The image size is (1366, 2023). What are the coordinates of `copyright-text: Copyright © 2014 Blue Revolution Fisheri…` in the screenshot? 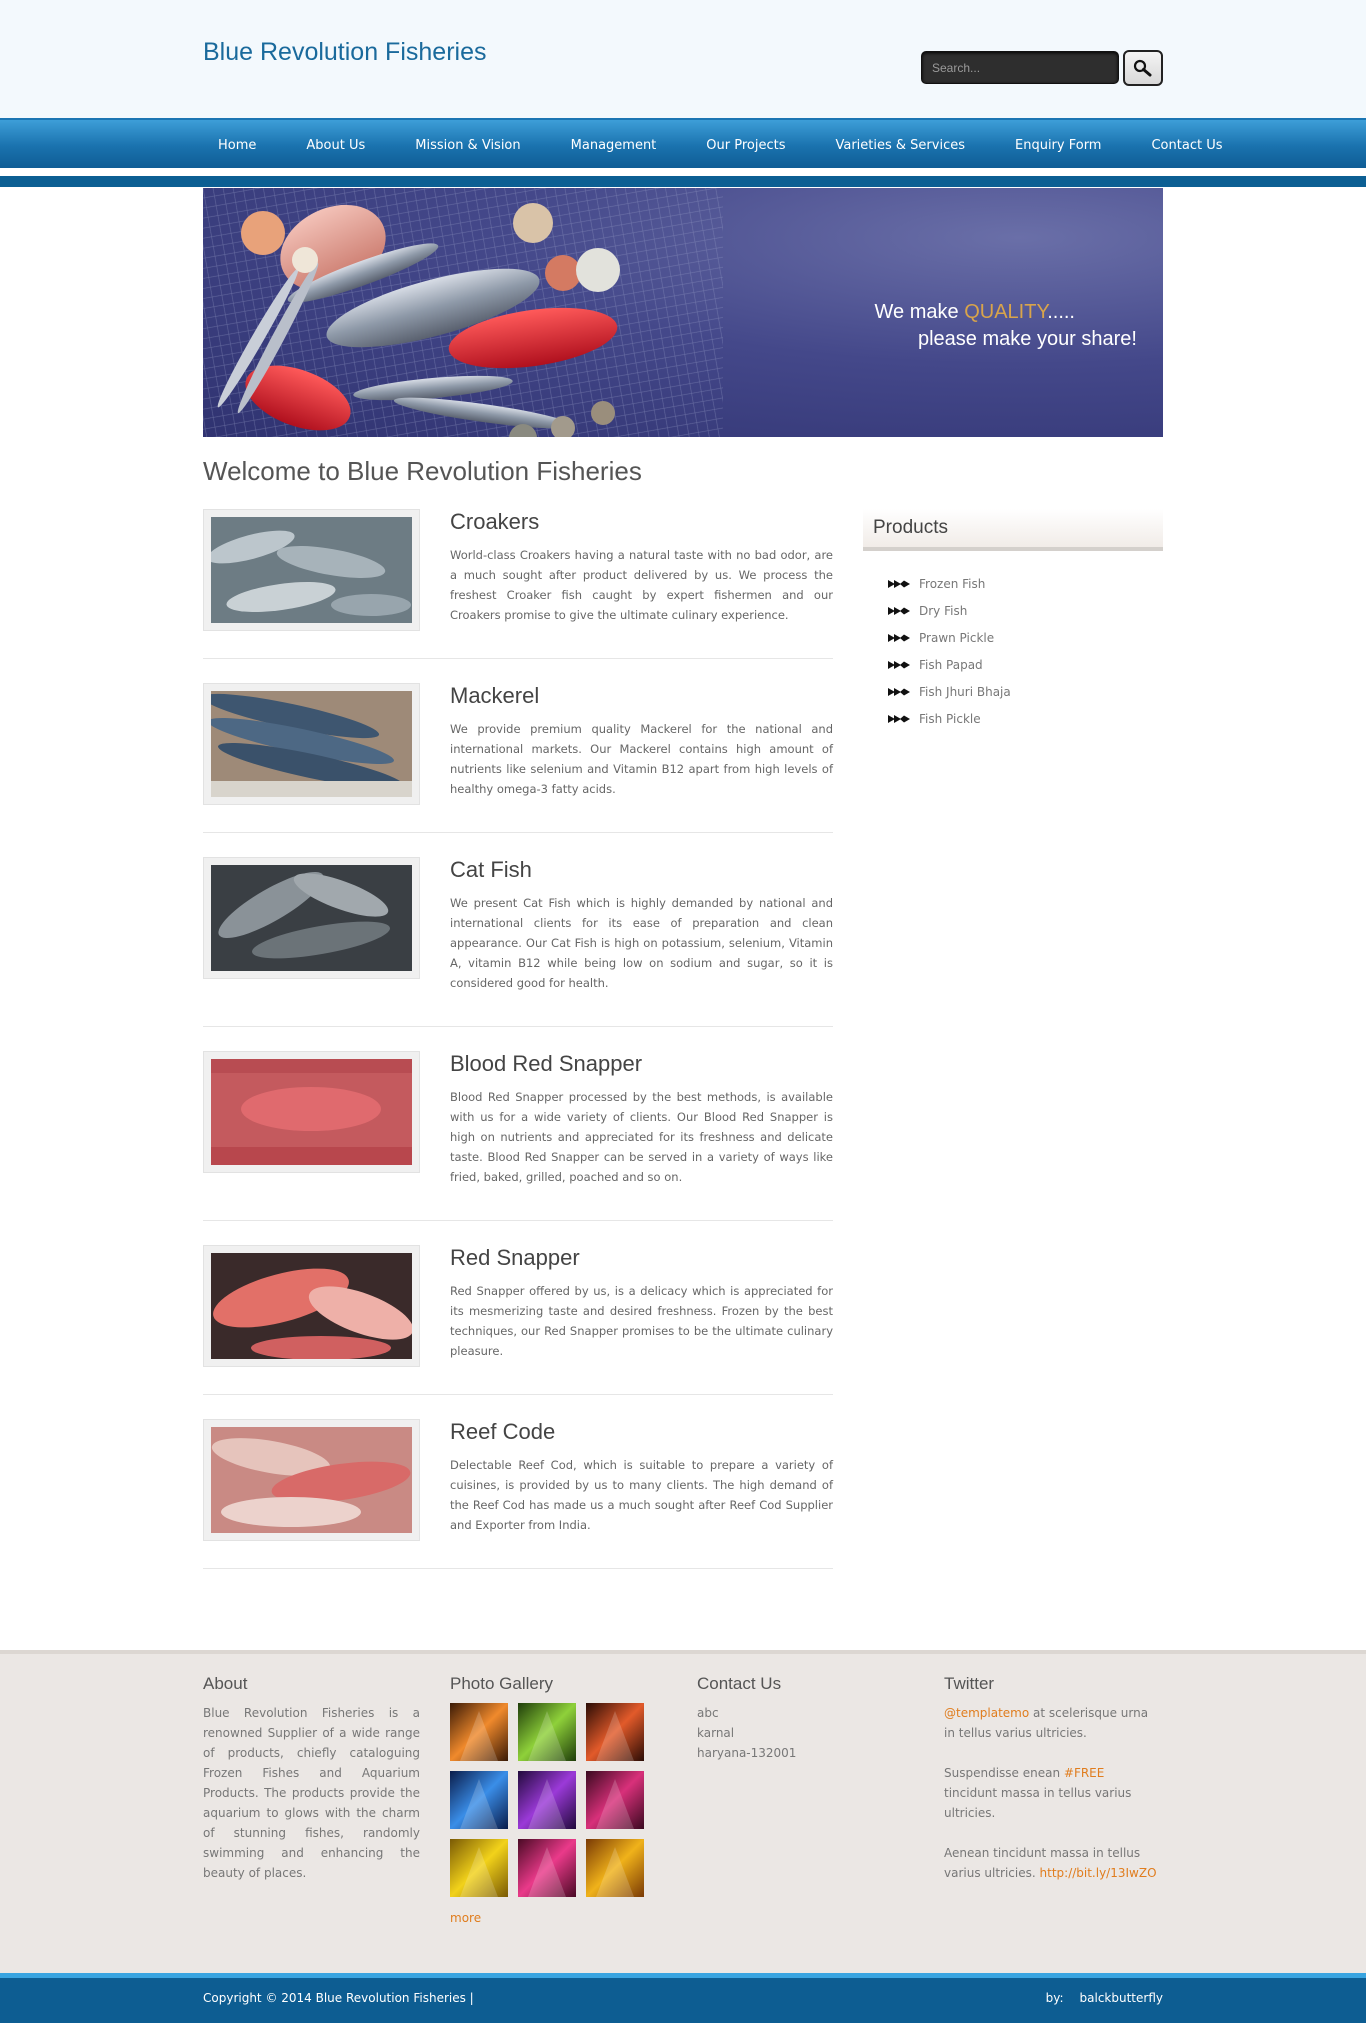 It's located at (338, 1998).